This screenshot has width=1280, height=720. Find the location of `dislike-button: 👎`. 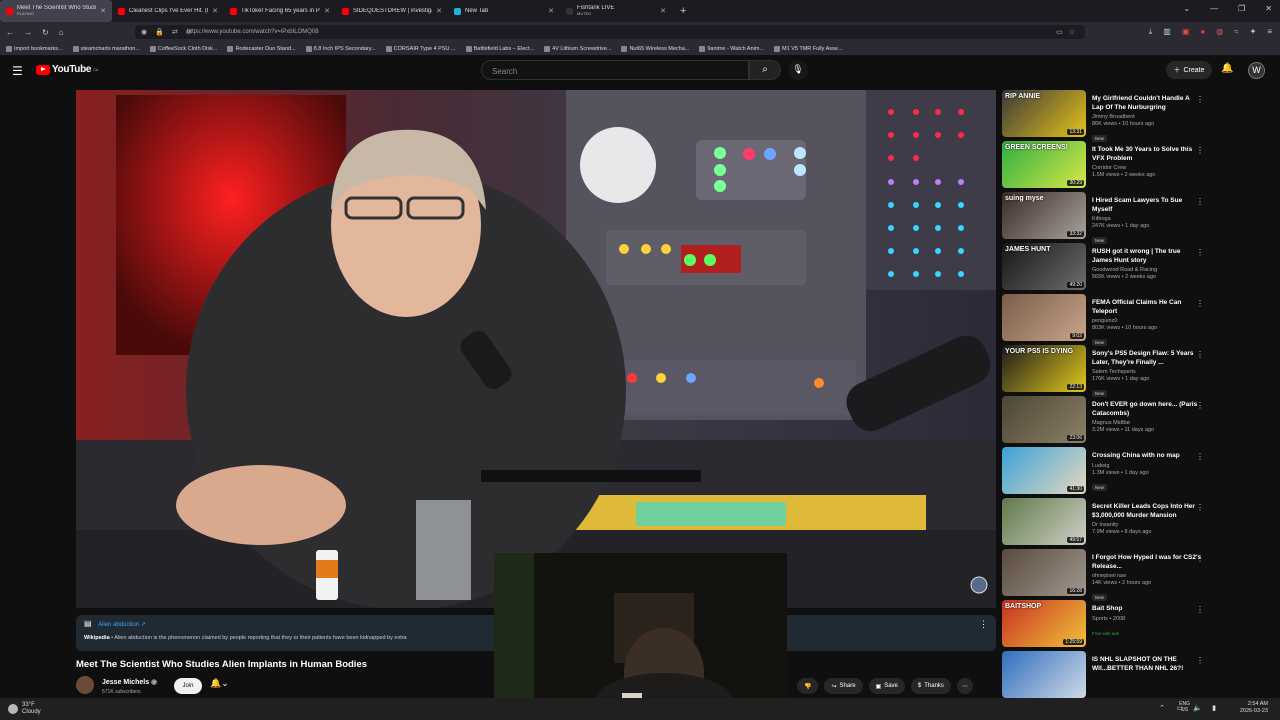

dislike-button: 👎 is located at coordinates (808, 686).